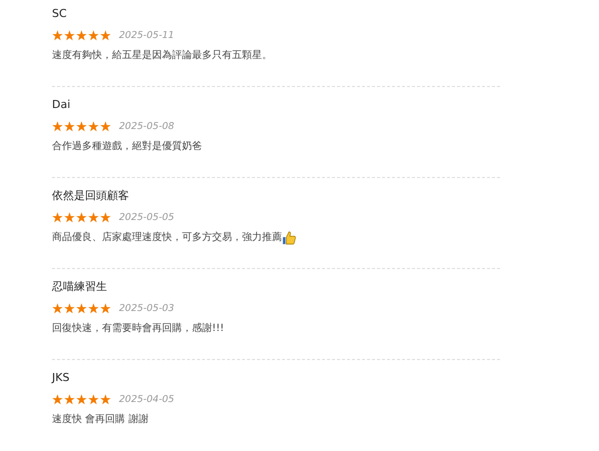  What do you see at coordinates (162, 55) in the screenshot?
I see `review-comment: 速度有夠快，給五星是因為評論最多只有五顆星。` at bounding box center [162, 55].